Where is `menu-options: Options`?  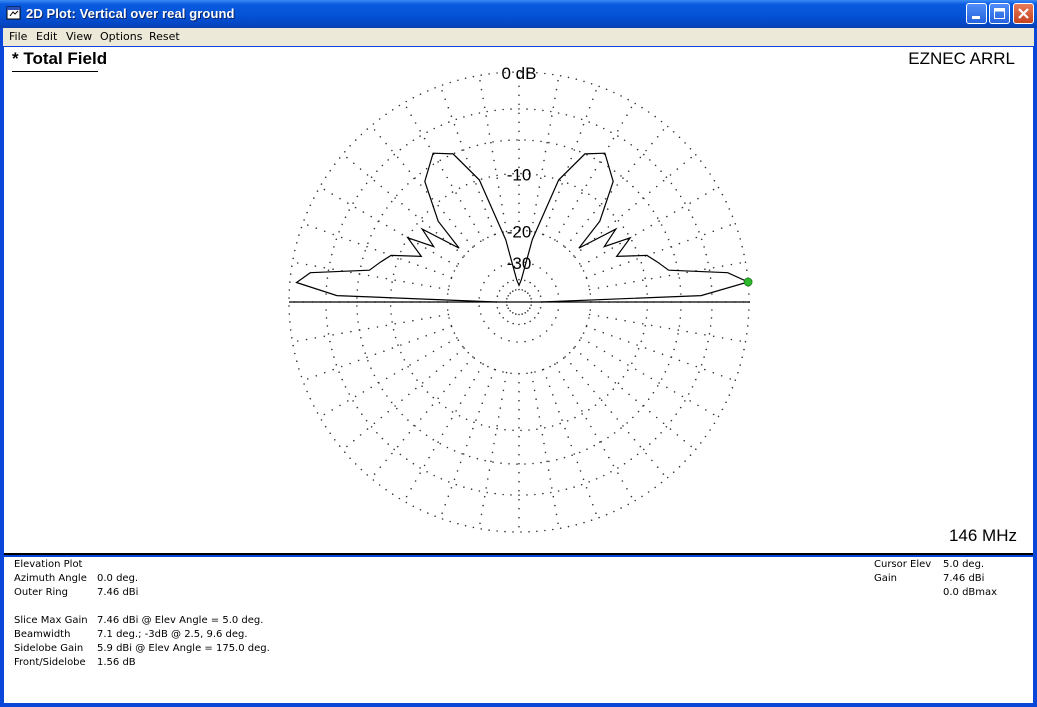
menu-options: Options is located at coordinates (121, 36).